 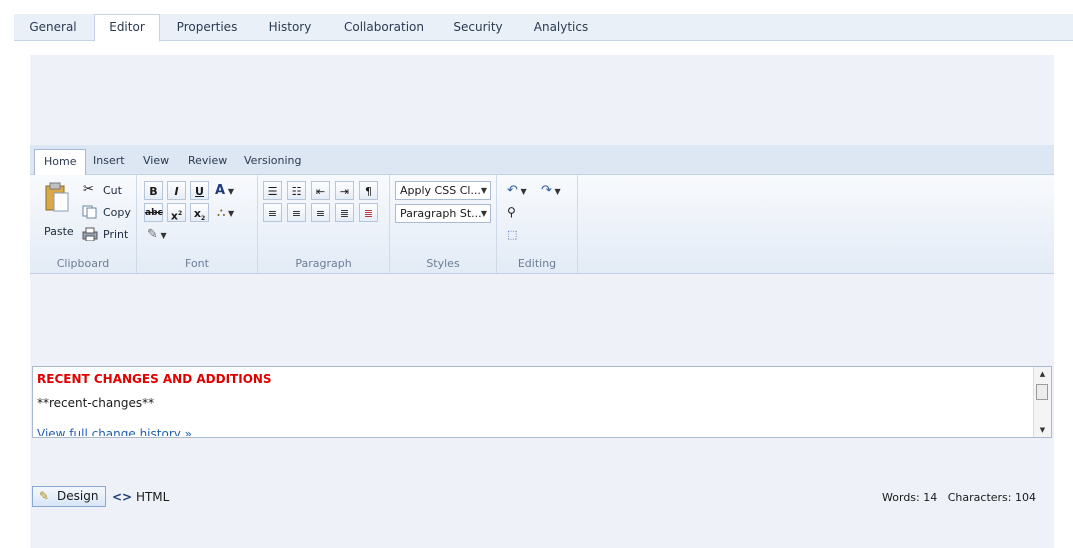 I want to click on tab-properties: Properties, so click(x=207, y=27).